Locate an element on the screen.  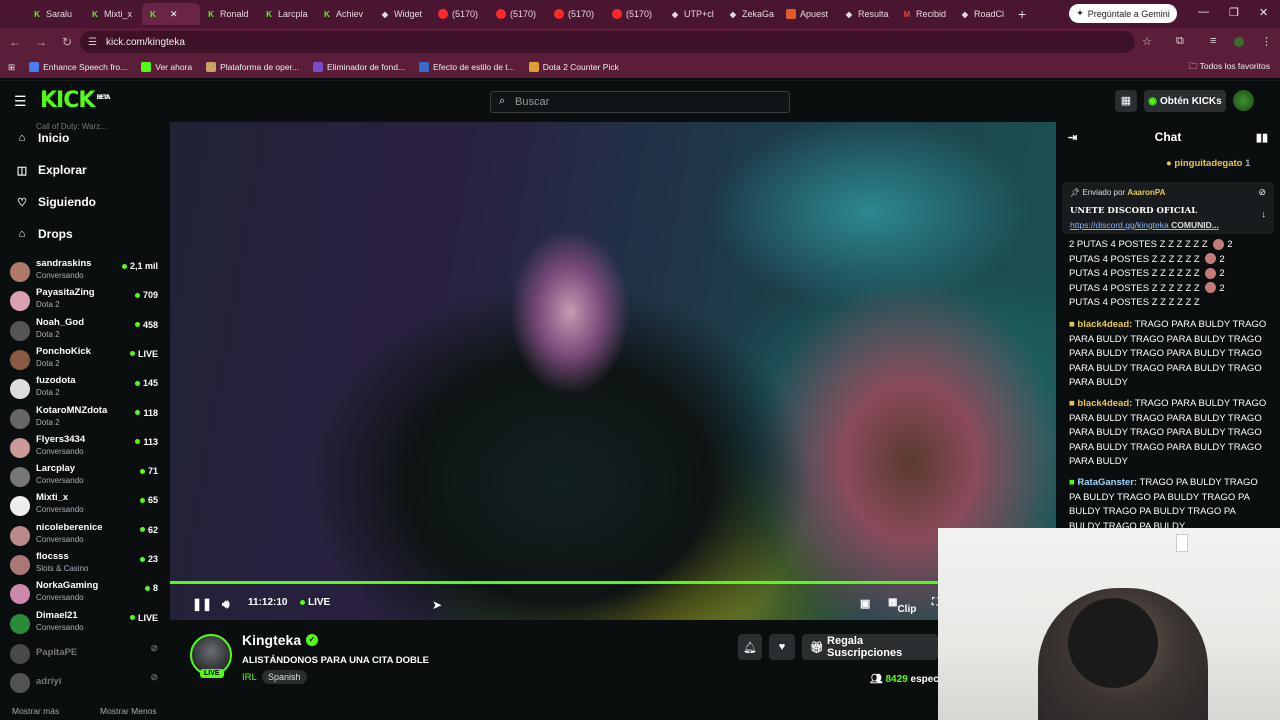
chat-title: Chat is located at coordinates (1168, 137).